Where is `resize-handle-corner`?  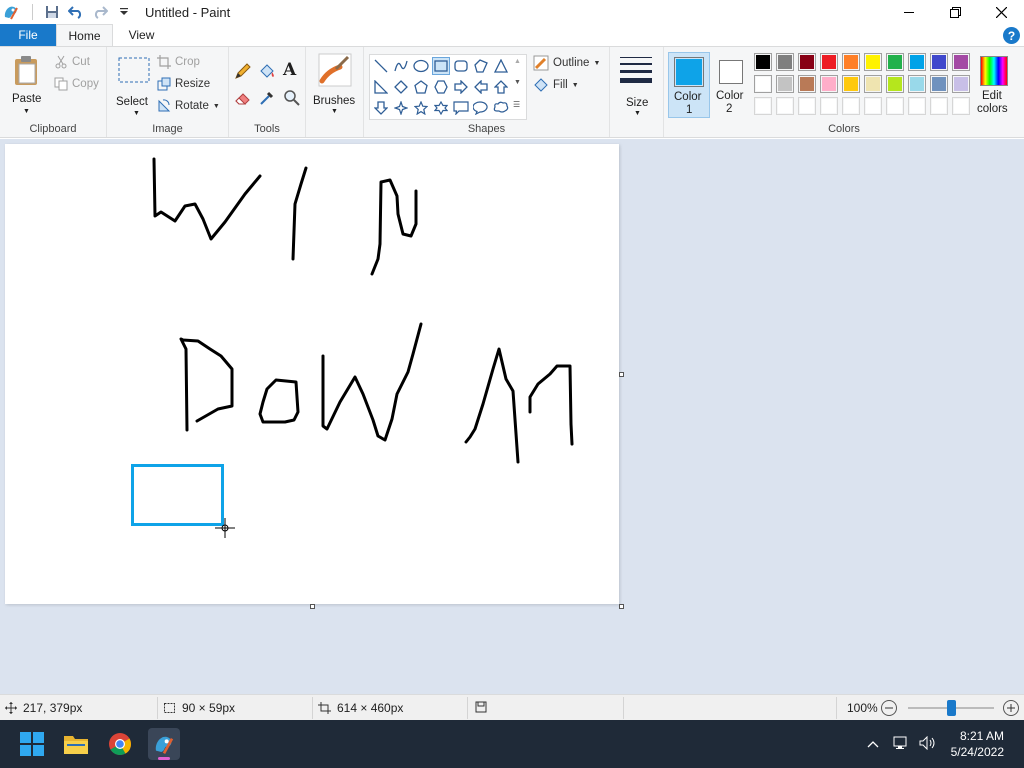
resize-handle-corner is located at coordinates (621, 606).